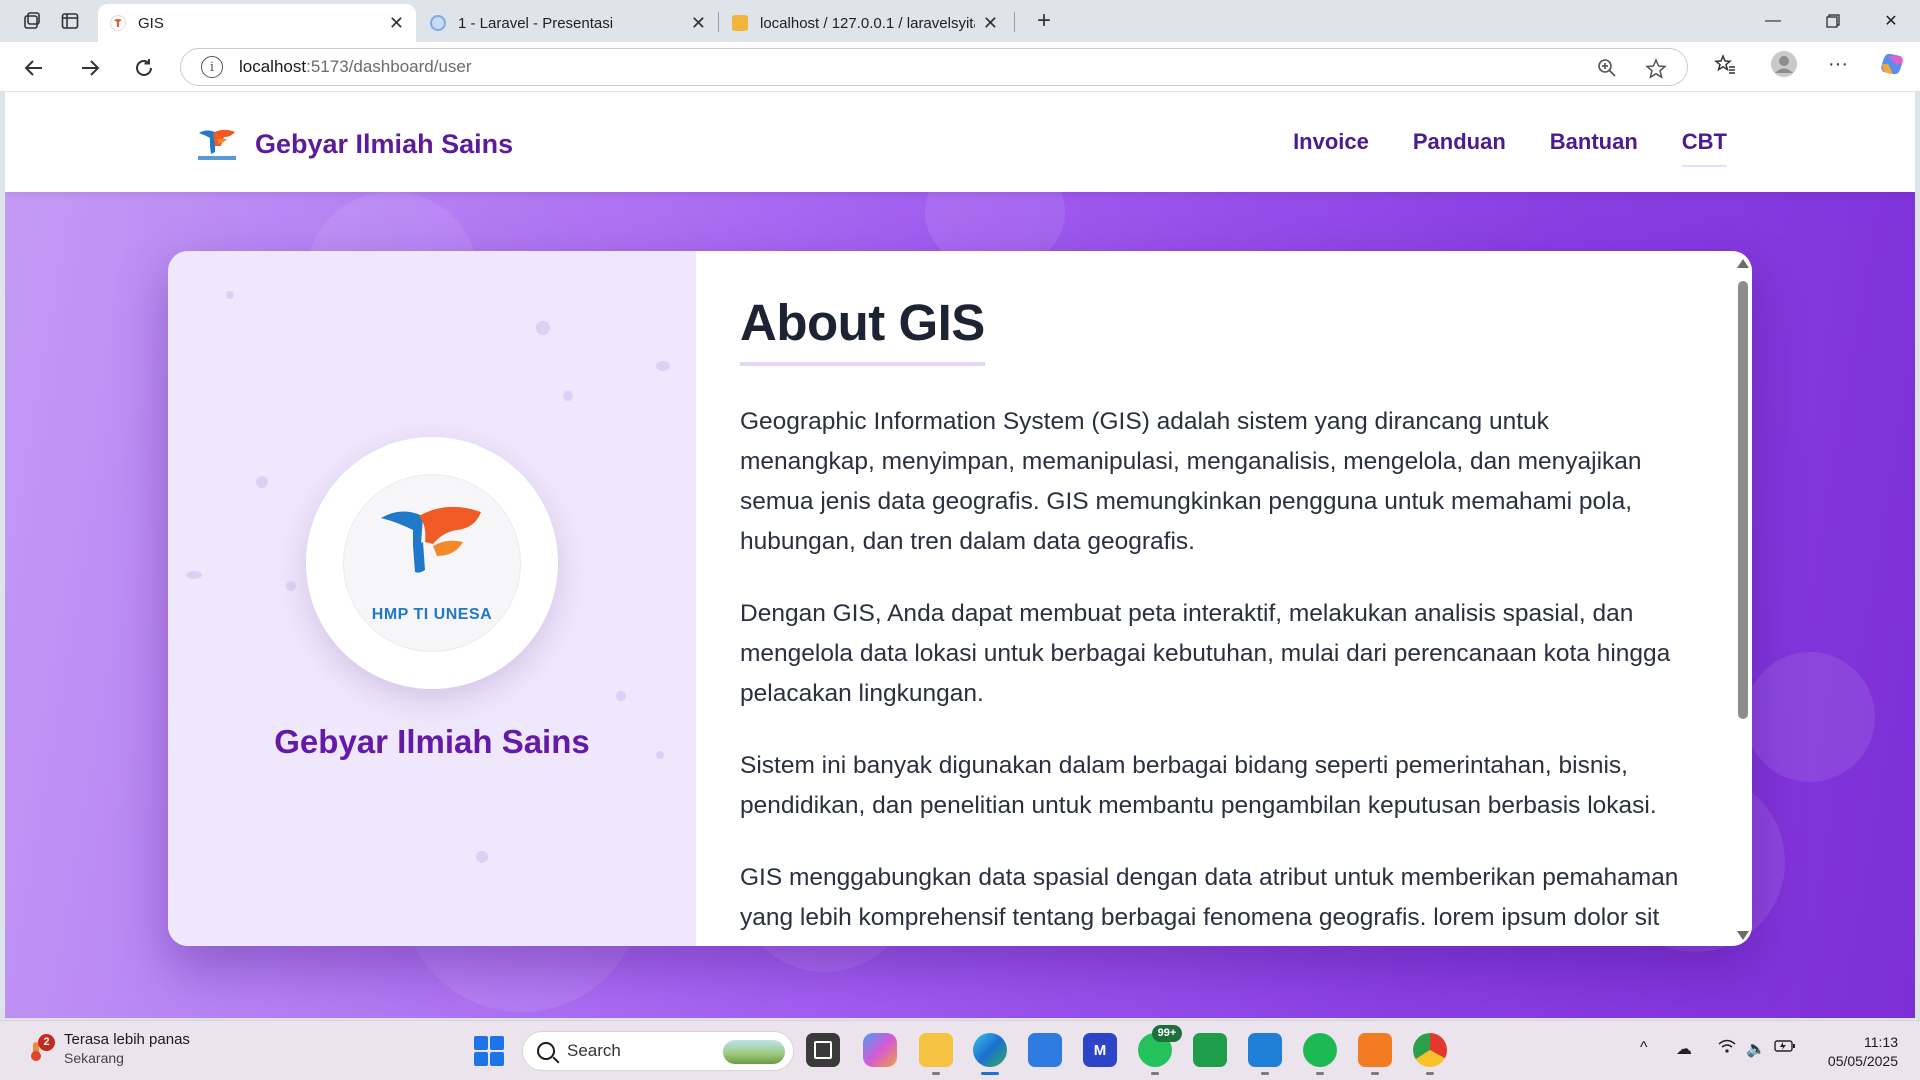 This screenshot has width=1920, height=1080. What do you see at coordinates (1838, 64) in the screenshot?
I see `more-menu-icon: ···` at bounding box center [1838, 64].